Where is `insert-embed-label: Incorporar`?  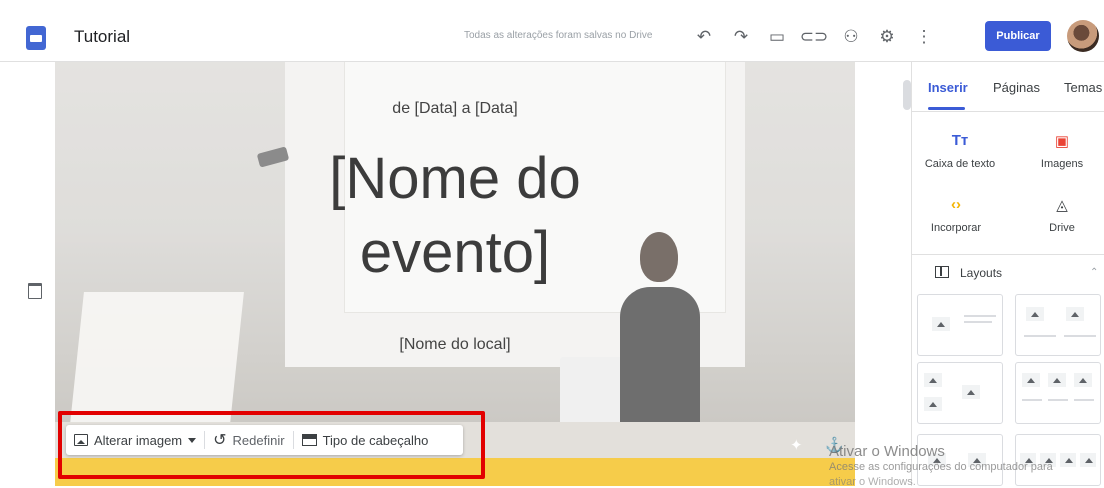
insert-embed-label: Incorporar is located at coordinates (956, 228).